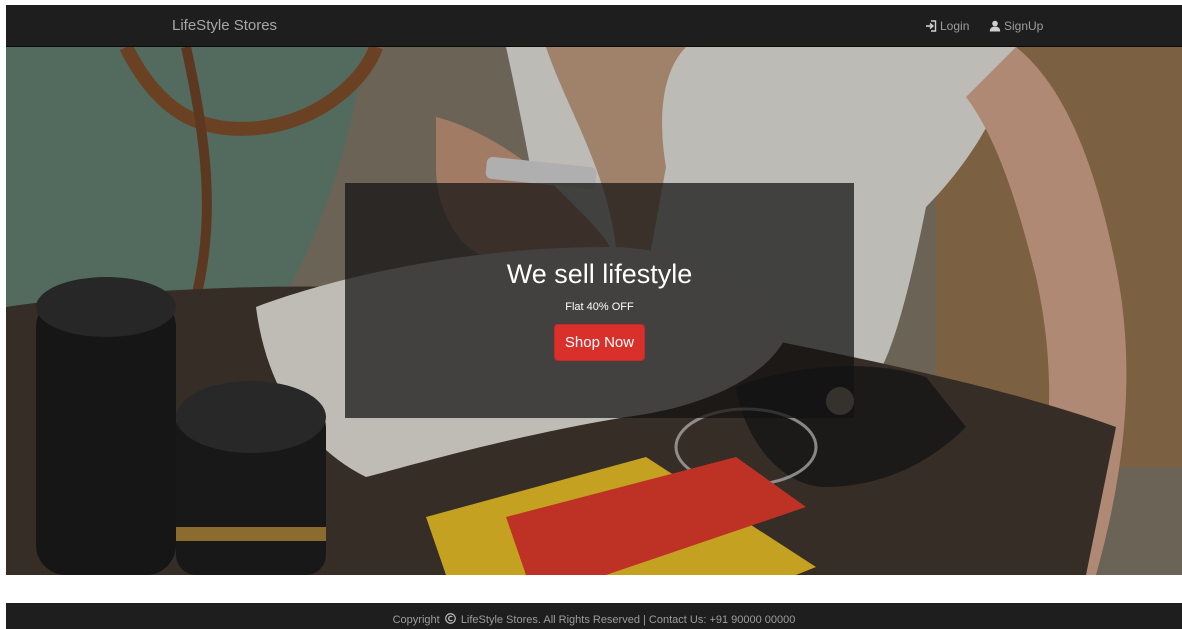 This screenshot has width=1182, height=629. I want to click on login-label: Login, so click(955, 26).